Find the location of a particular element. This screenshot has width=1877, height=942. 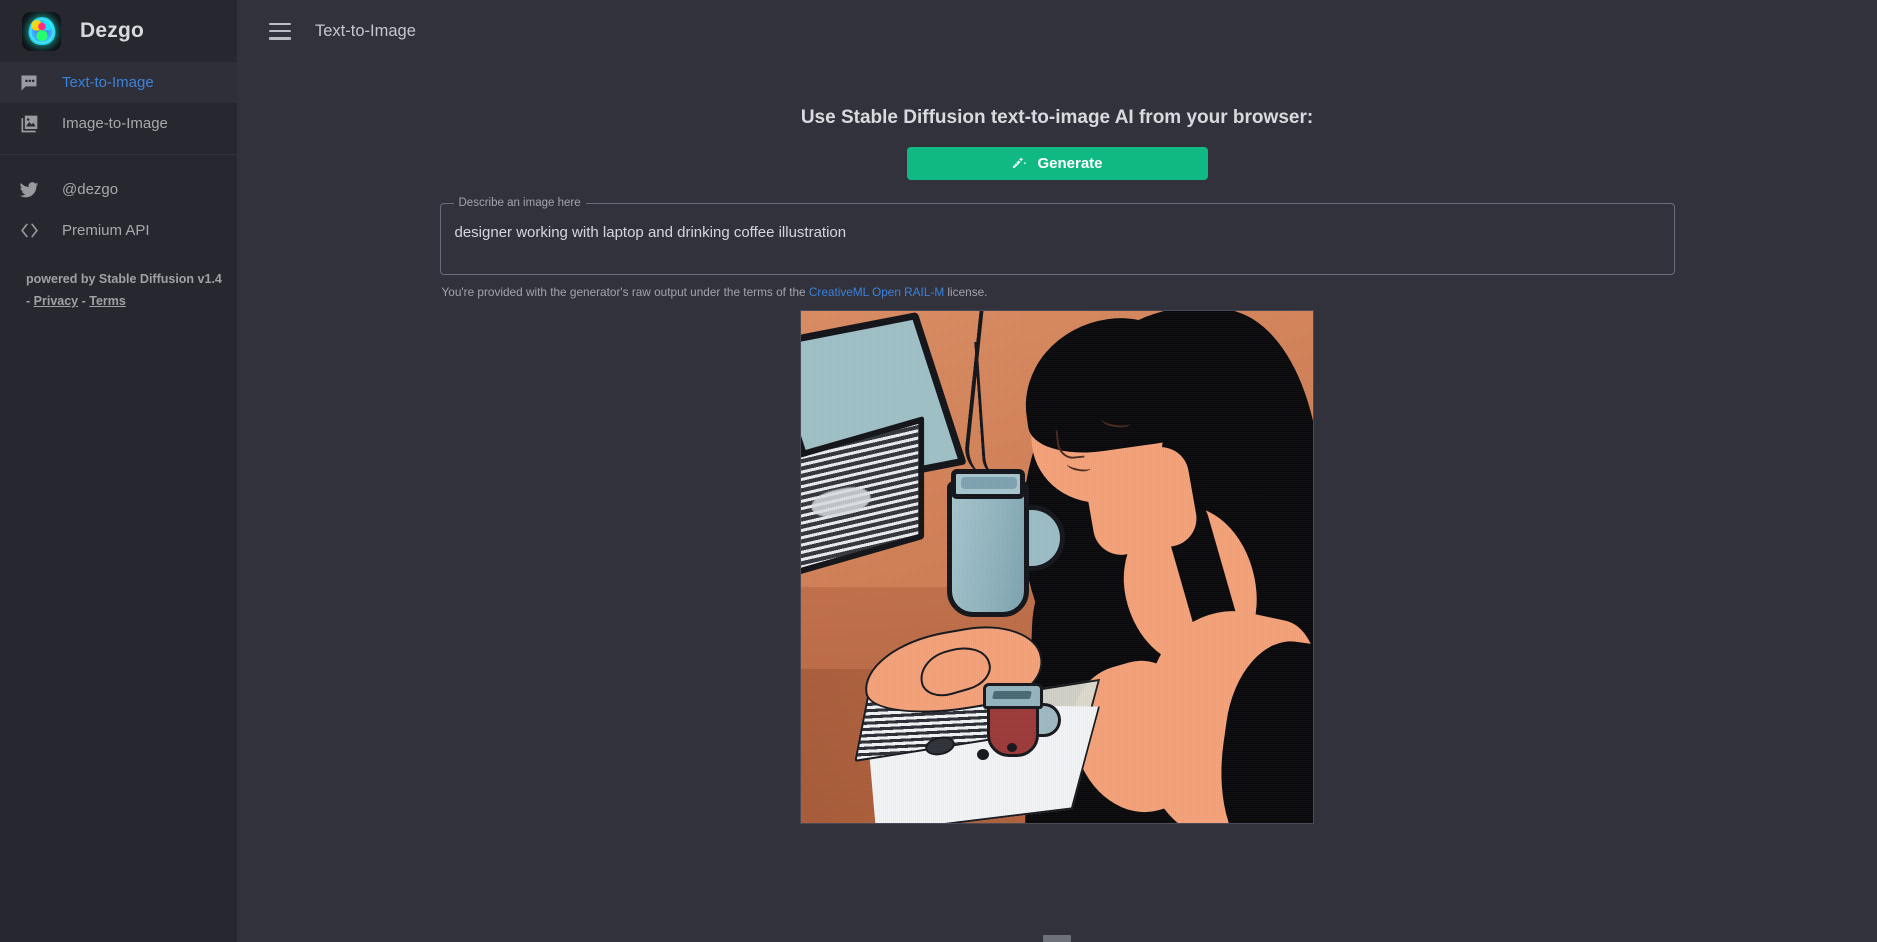

sidebar-item-label: Image-to-Image is located at coordinates (115, 123).